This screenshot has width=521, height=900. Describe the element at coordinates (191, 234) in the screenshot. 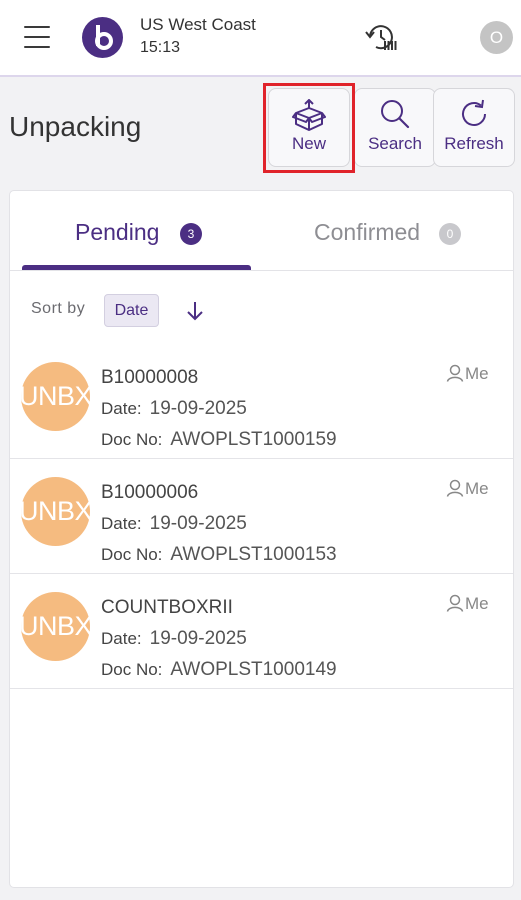

I see `pending-count-badge: 3` at that location.